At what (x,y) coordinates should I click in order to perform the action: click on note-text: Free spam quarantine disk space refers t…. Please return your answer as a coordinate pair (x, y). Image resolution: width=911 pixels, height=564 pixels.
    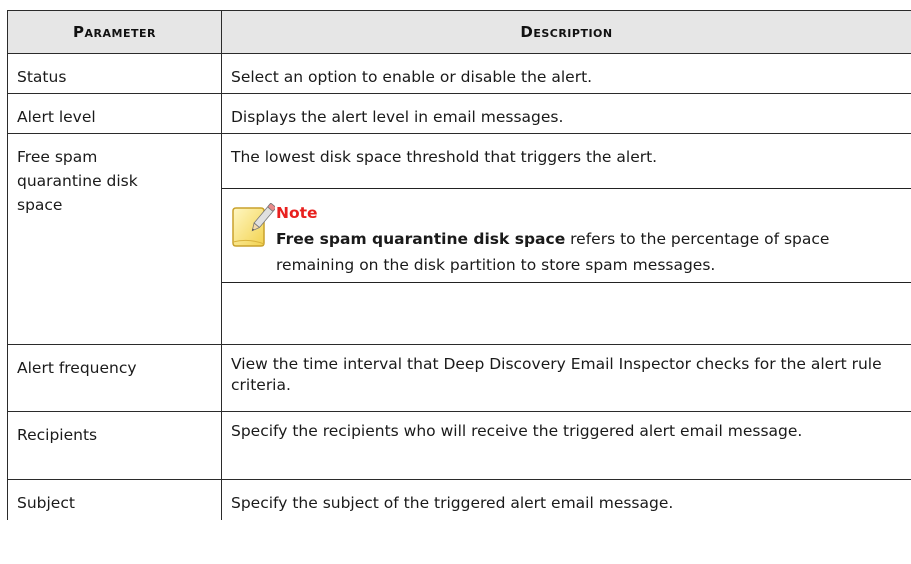
    Looking at the image, I should click on (591, 252).